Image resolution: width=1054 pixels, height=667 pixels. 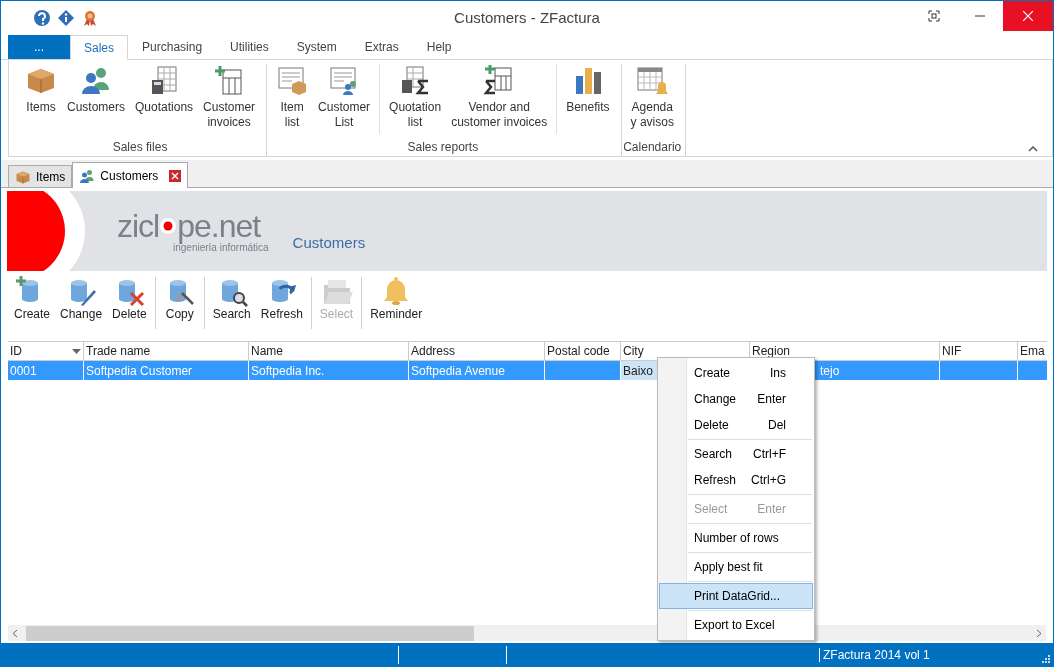 What do you see at coordinates (1033, 149) in the screenshot?
I see `collapse-icon` at bounding box center [1033, 149].